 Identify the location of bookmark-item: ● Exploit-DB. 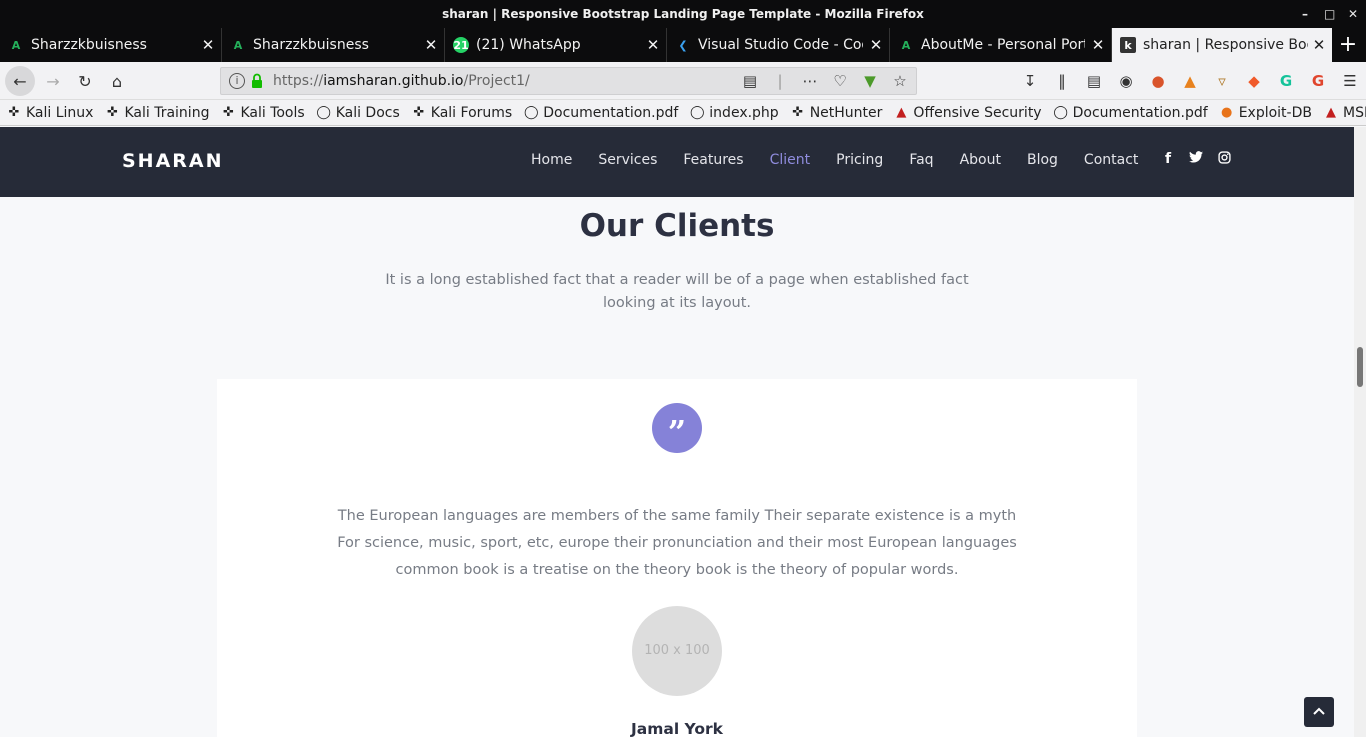
(1265, 112).